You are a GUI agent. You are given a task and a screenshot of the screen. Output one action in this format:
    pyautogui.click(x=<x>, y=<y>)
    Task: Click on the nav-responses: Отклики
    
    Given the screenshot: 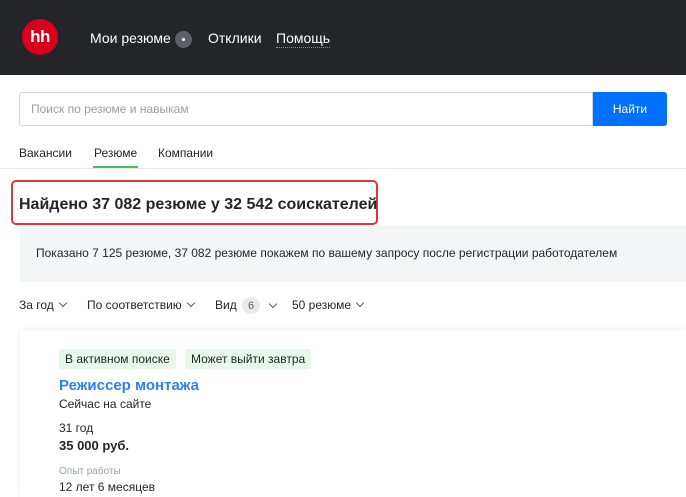 What is the action you would take?
    pyautogui.click(x=235, y=38)
    